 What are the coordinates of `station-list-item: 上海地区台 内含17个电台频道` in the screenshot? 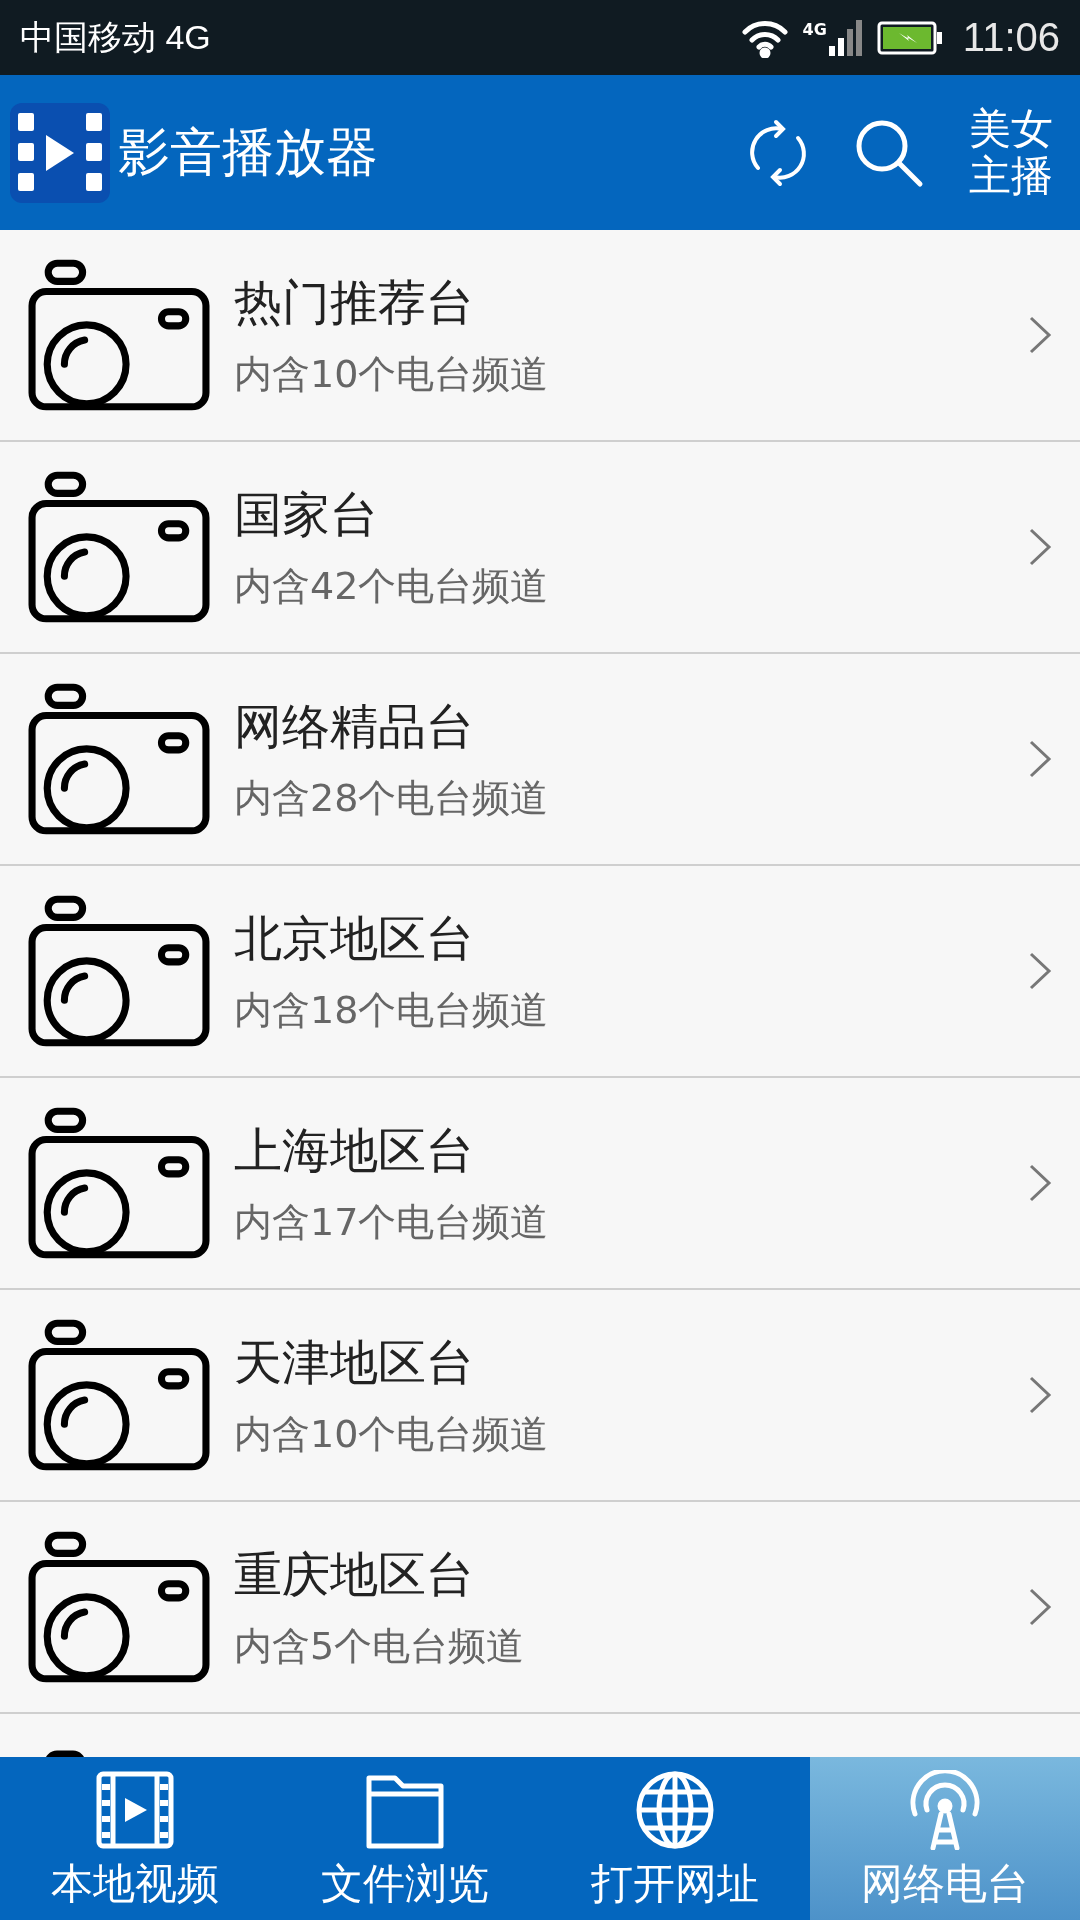 It's located at (540, 1184).